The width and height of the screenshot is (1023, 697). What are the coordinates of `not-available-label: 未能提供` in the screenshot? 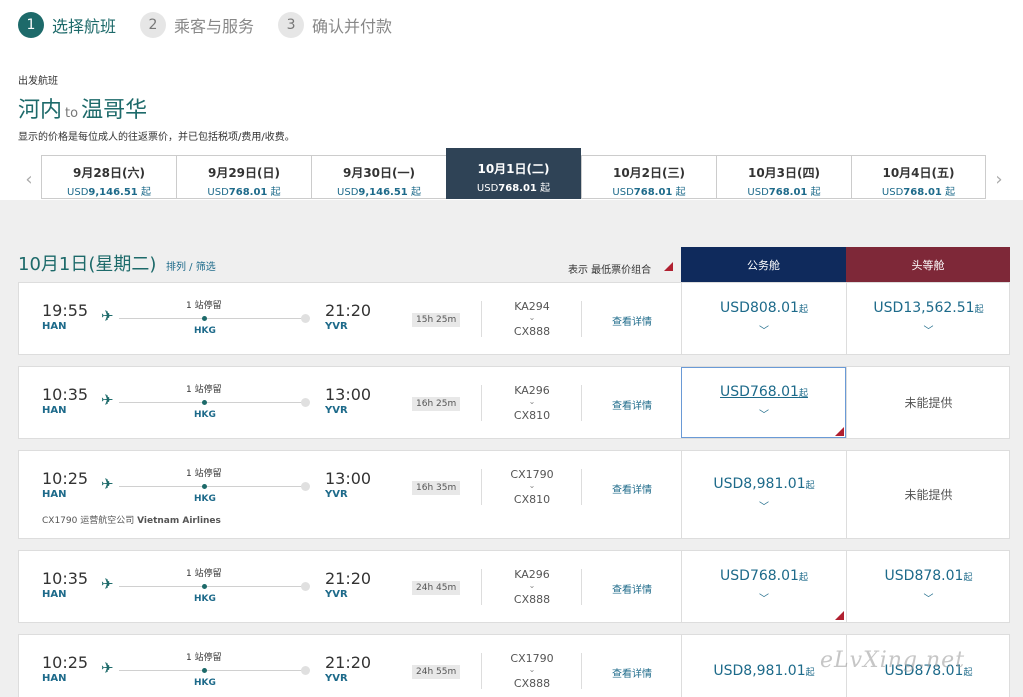 It's located at (928, 403).